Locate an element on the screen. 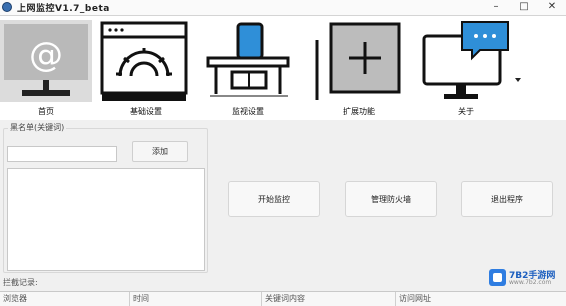 The image size is (566, 306). start-monitor-button: 开始监控 is located at coordinates (274, 199).